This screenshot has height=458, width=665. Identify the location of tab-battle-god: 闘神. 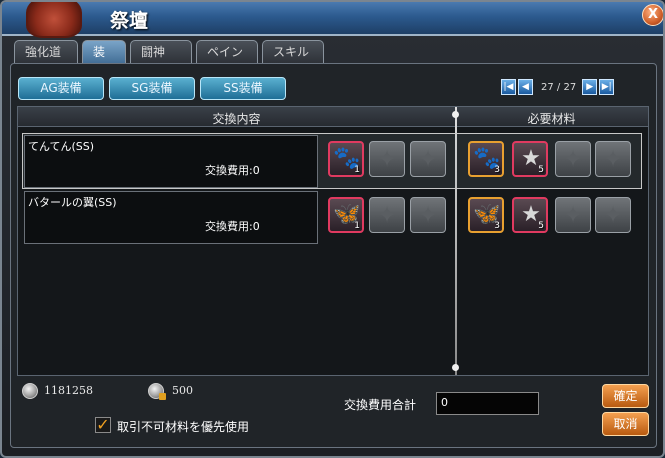
(161, 51).